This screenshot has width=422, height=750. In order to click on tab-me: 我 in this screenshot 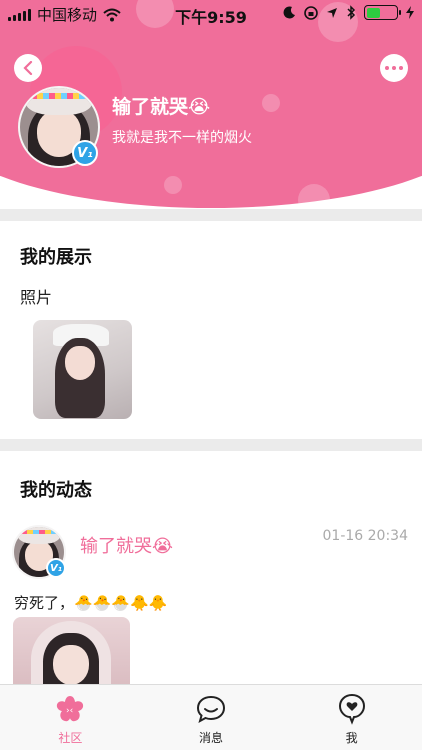, I will do `click(351, 717)`.